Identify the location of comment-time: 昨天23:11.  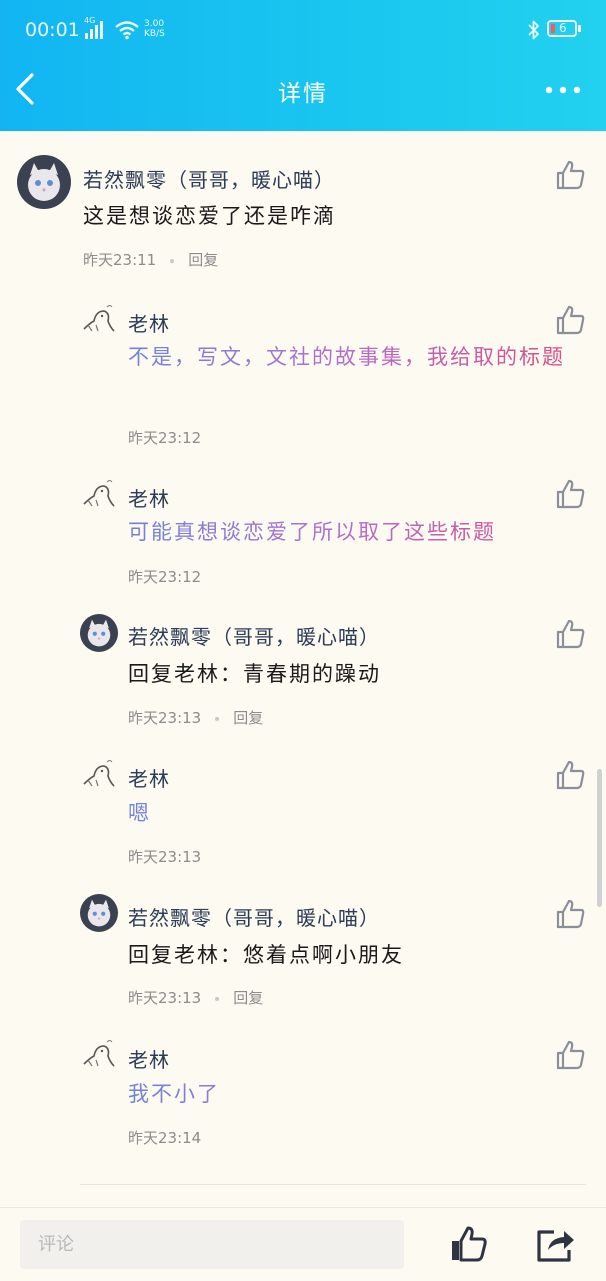
(120, 260).